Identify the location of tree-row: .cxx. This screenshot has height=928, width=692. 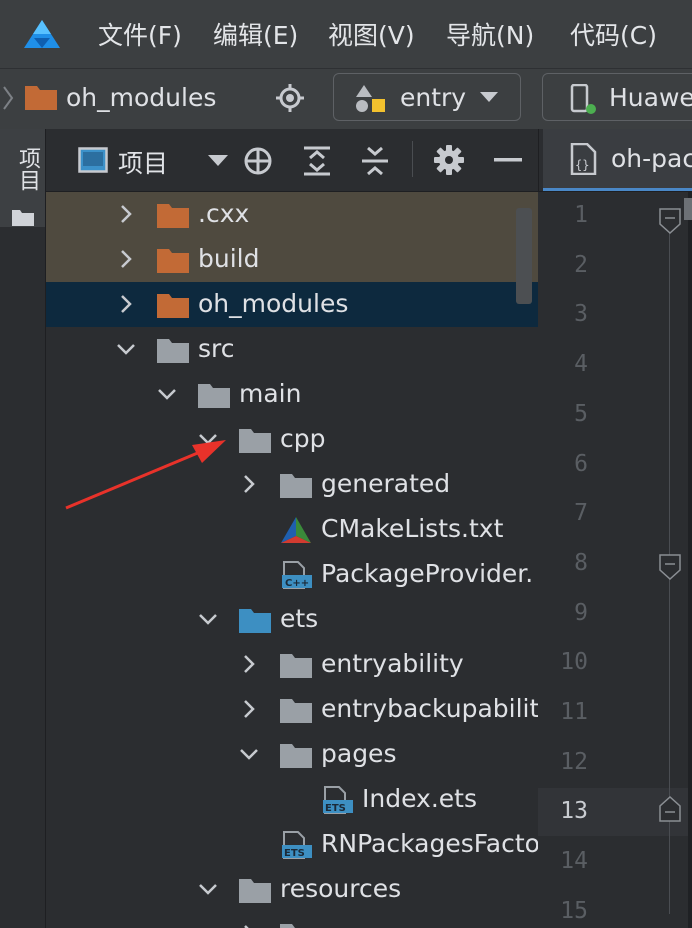
(292, 214).